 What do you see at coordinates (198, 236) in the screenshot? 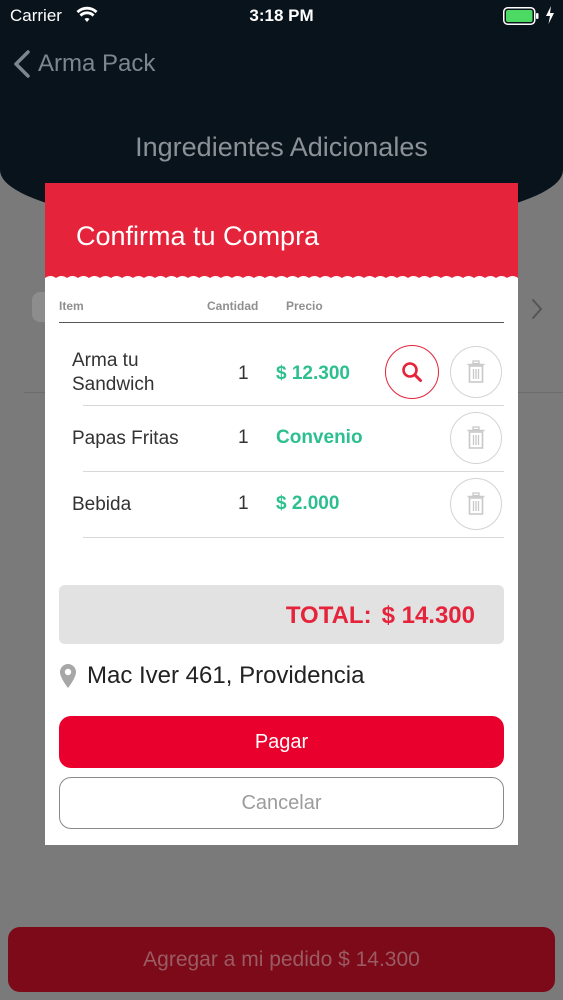
I see `modal-title: Confirma tu Compra` at bounding box center [198, 236].